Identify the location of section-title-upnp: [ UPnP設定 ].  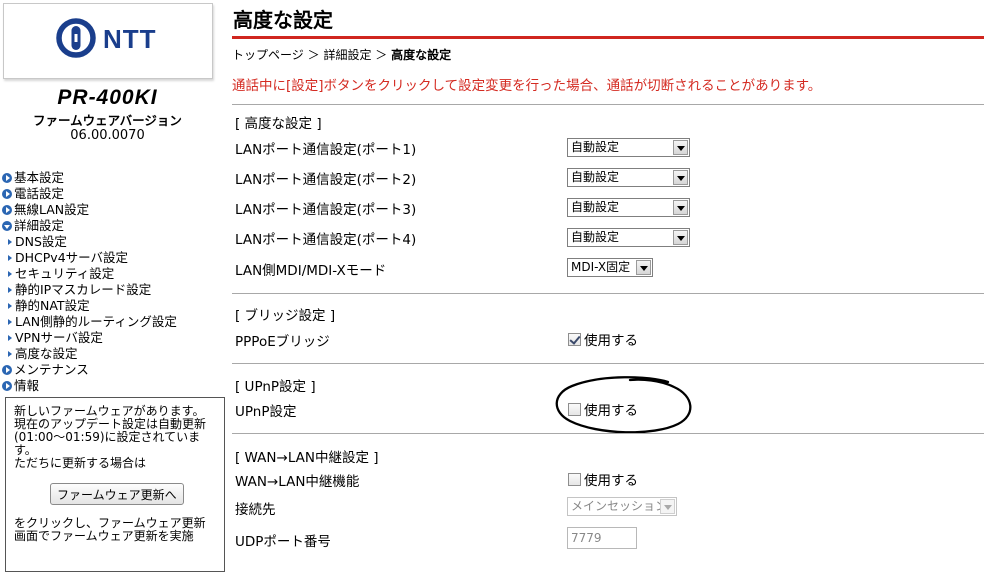
(275, 387).